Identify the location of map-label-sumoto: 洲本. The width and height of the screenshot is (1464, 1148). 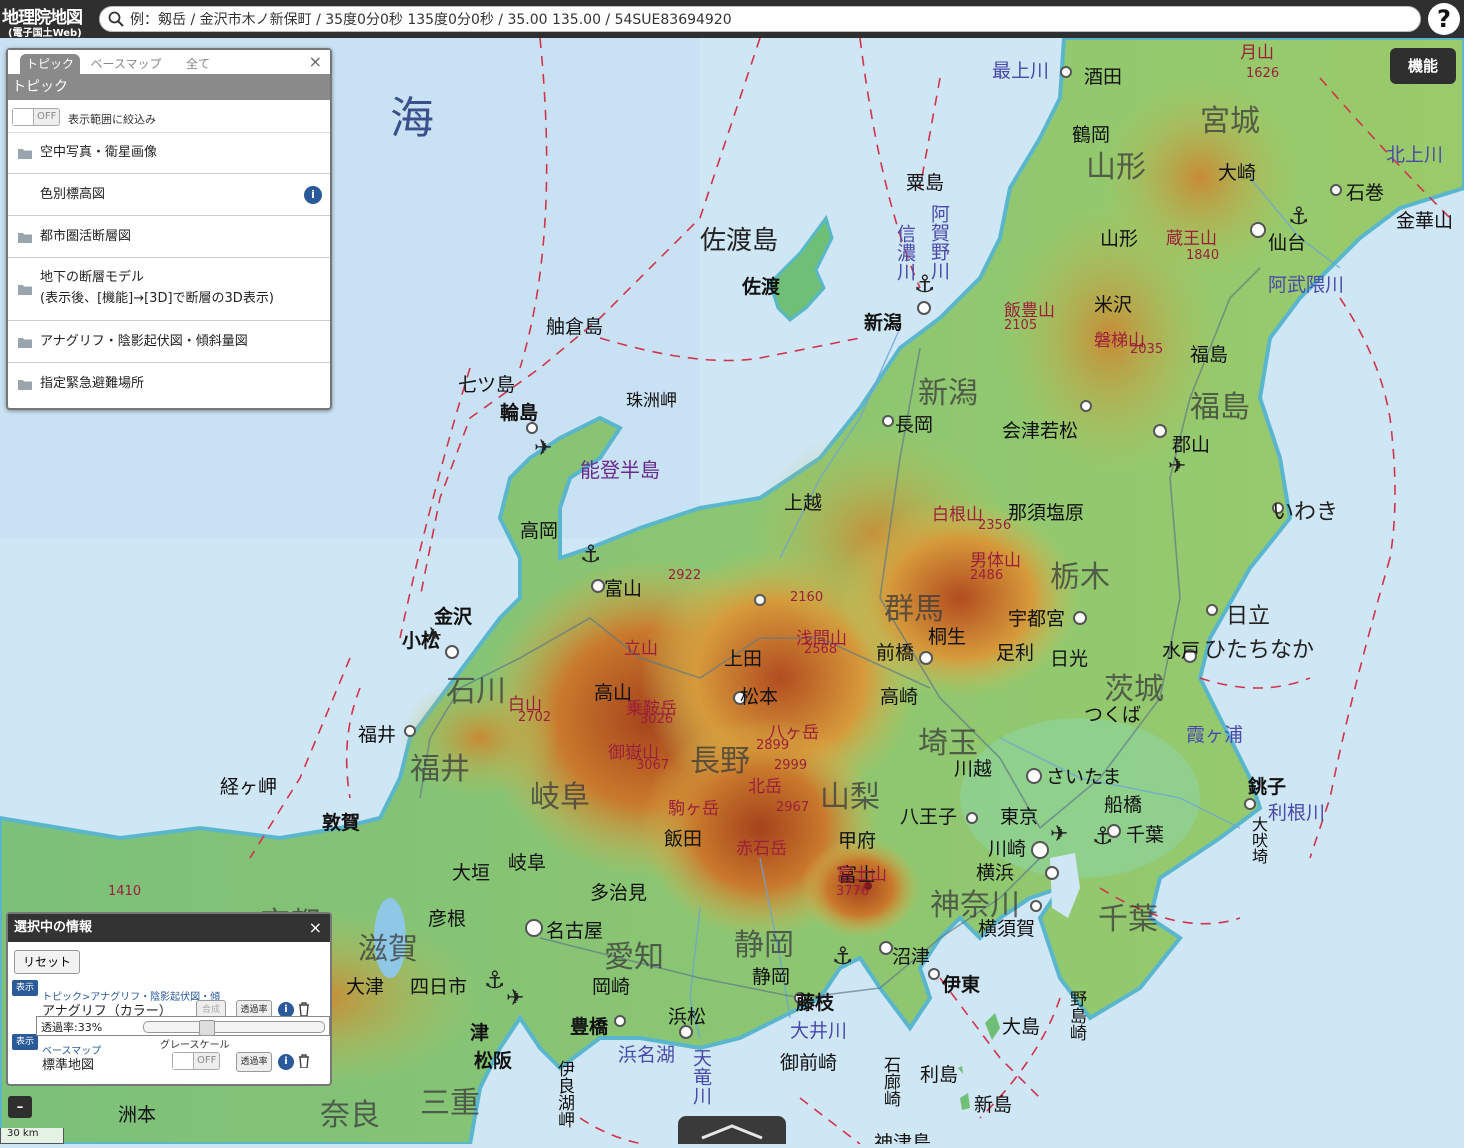
(137, 1115).